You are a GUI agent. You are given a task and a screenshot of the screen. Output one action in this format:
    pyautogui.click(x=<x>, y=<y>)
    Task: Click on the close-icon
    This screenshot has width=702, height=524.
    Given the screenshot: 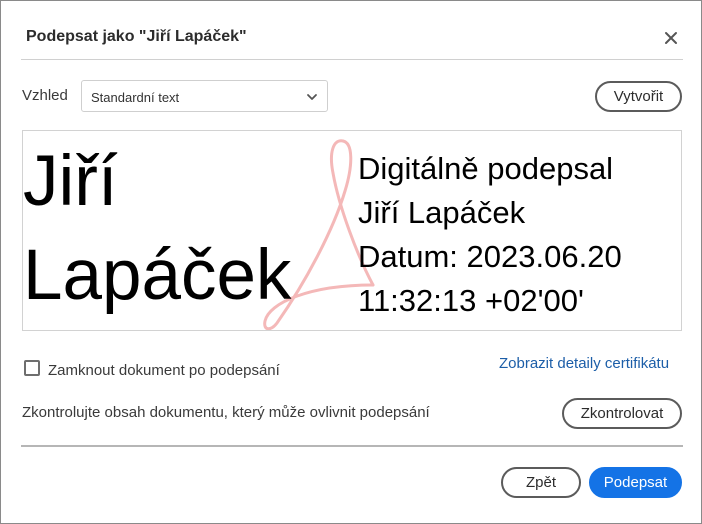 What is the action you would take?
    pyautogui.click(x=671, y=38)
    